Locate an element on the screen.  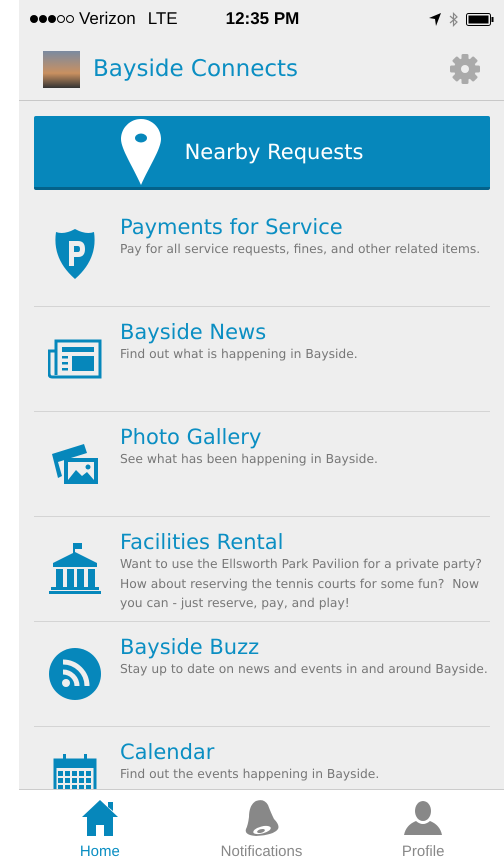
rss-icon is located at coordinates (75, 674).